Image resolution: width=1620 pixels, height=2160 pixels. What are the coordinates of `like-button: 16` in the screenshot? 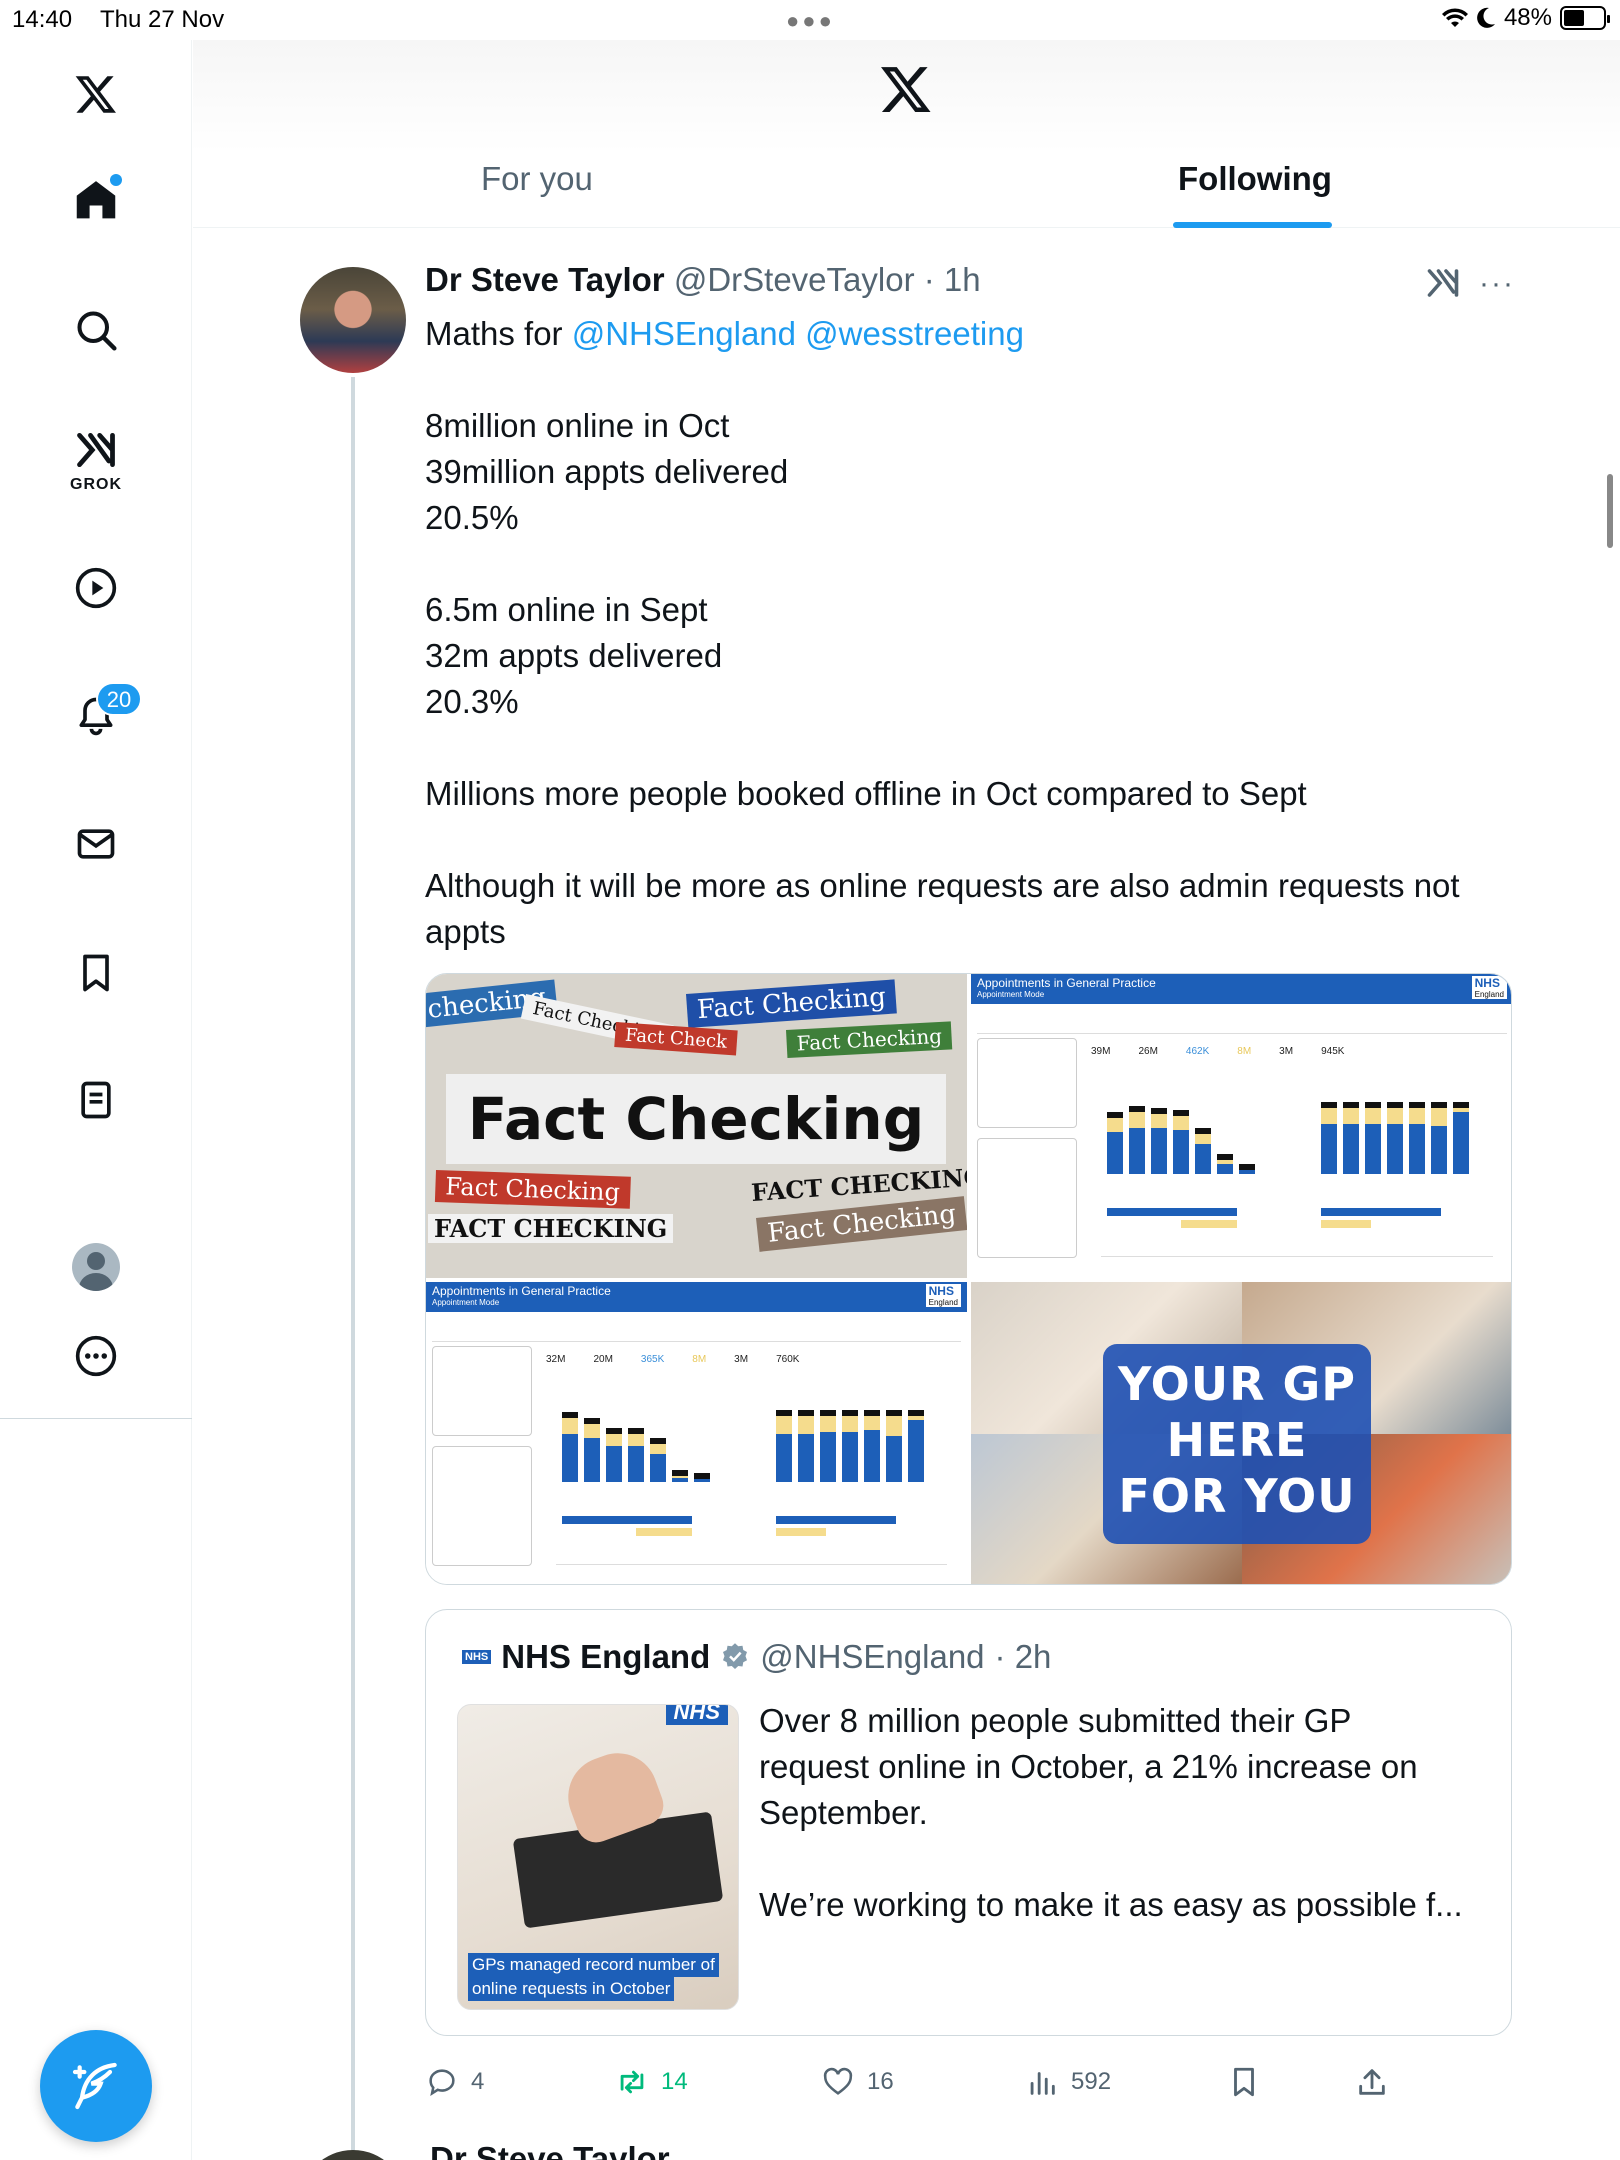 It's located at (857, 2082).